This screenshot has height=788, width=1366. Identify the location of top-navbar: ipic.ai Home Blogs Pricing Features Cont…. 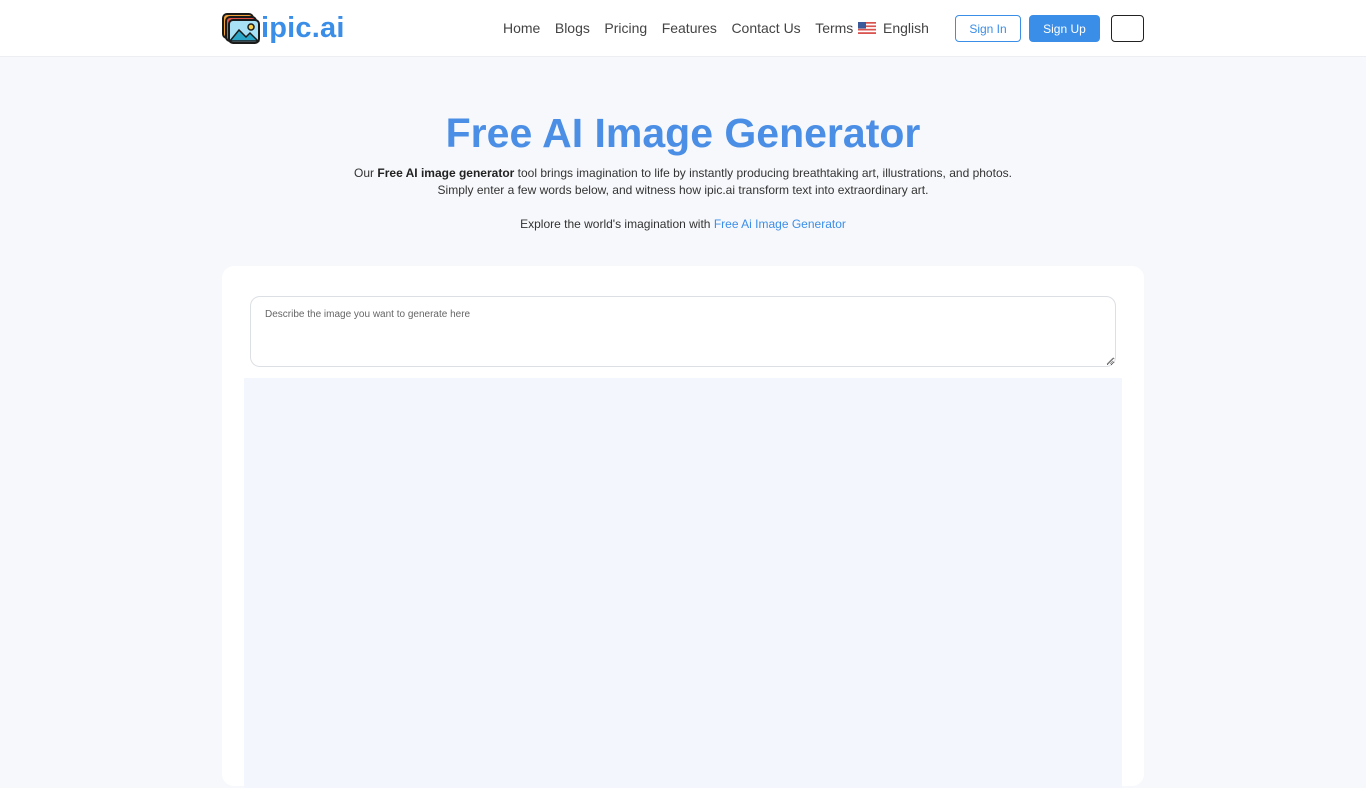
(683, 28).